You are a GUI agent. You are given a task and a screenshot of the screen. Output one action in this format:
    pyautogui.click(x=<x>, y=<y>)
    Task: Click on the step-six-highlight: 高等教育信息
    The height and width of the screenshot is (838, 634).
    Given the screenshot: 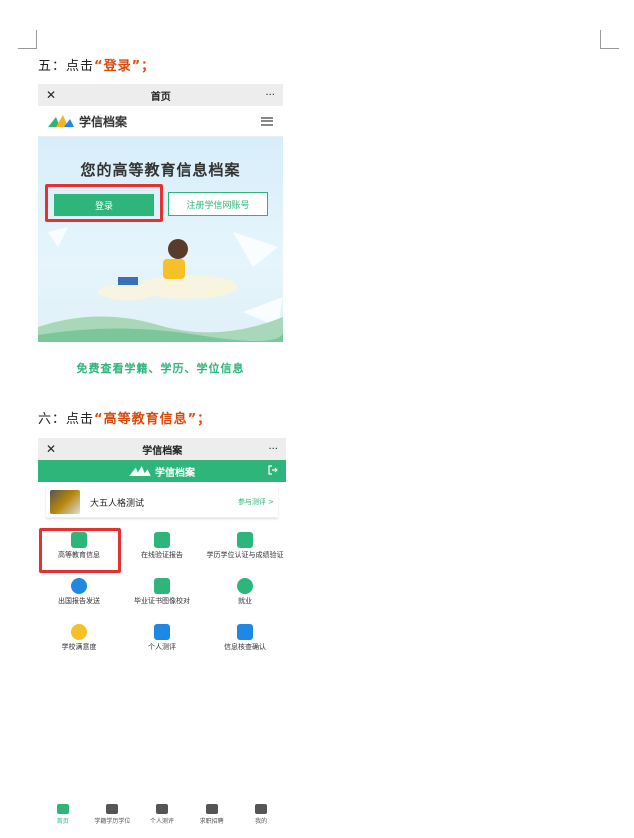 What is the action you would take?
    pyautogui.click(x=145, y=419)
    